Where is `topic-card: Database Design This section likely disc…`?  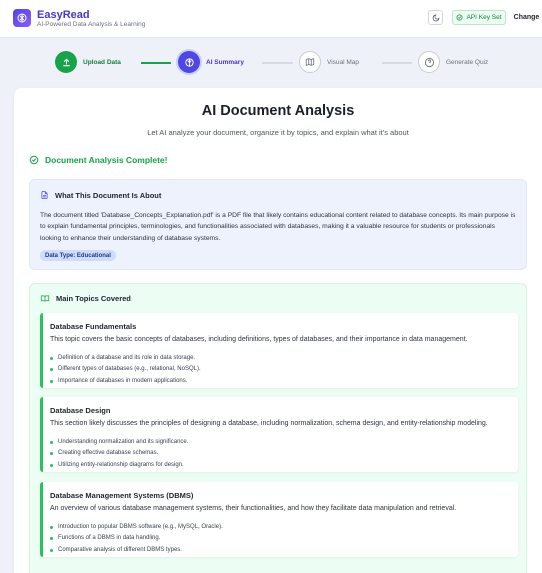
topic-card: Database Design This section likely disc… is located at coordinates (279, 434).